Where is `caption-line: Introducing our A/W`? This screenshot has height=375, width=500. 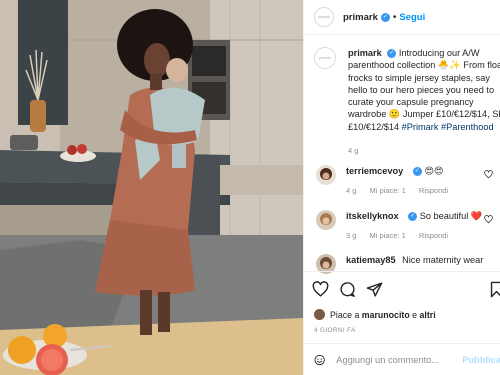 caption-line: Introducing our A/W is located at coordinates (439, 53).